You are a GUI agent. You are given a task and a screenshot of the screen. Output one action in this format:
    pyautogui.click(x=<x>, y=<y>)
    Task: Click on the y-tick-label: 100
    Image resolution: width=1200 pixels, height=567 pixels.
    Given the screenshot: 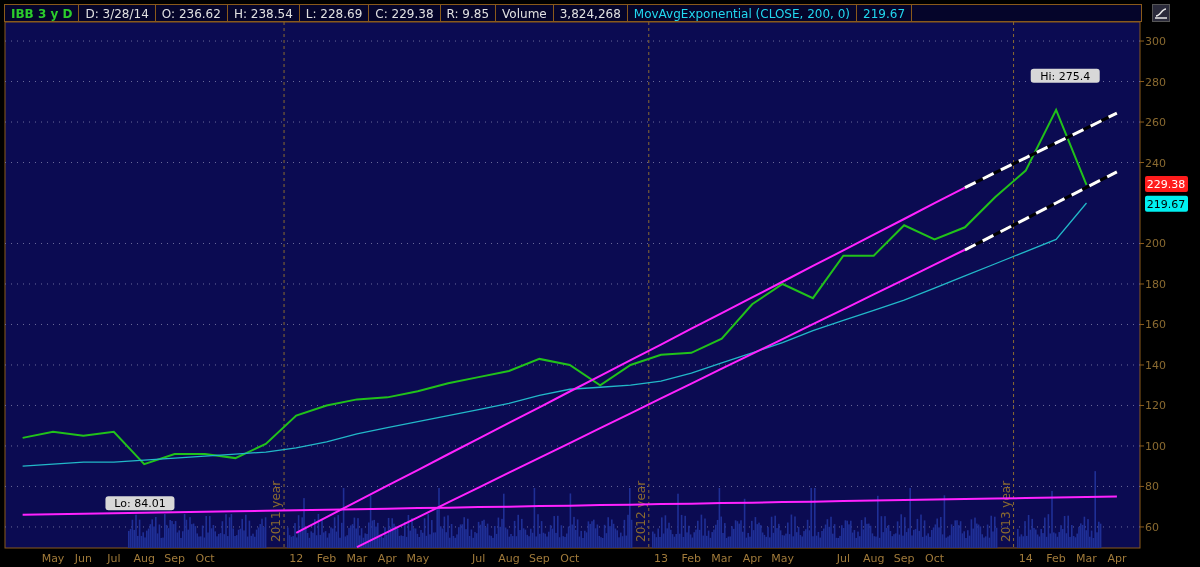 What is the action you would take?
    pyautogui.click(x=1155, y=446)
    